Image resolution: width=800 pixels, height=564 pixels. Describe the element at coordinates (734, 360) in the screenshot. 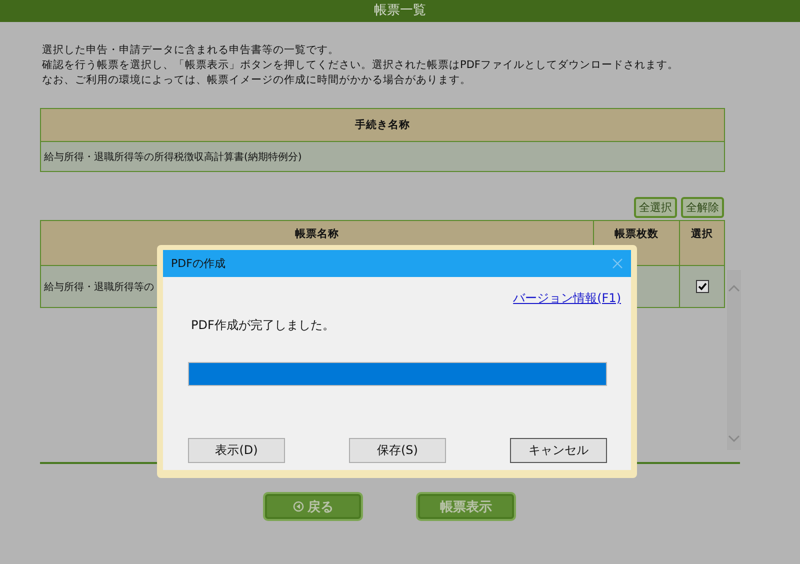

I see `scrollbar` at that location.